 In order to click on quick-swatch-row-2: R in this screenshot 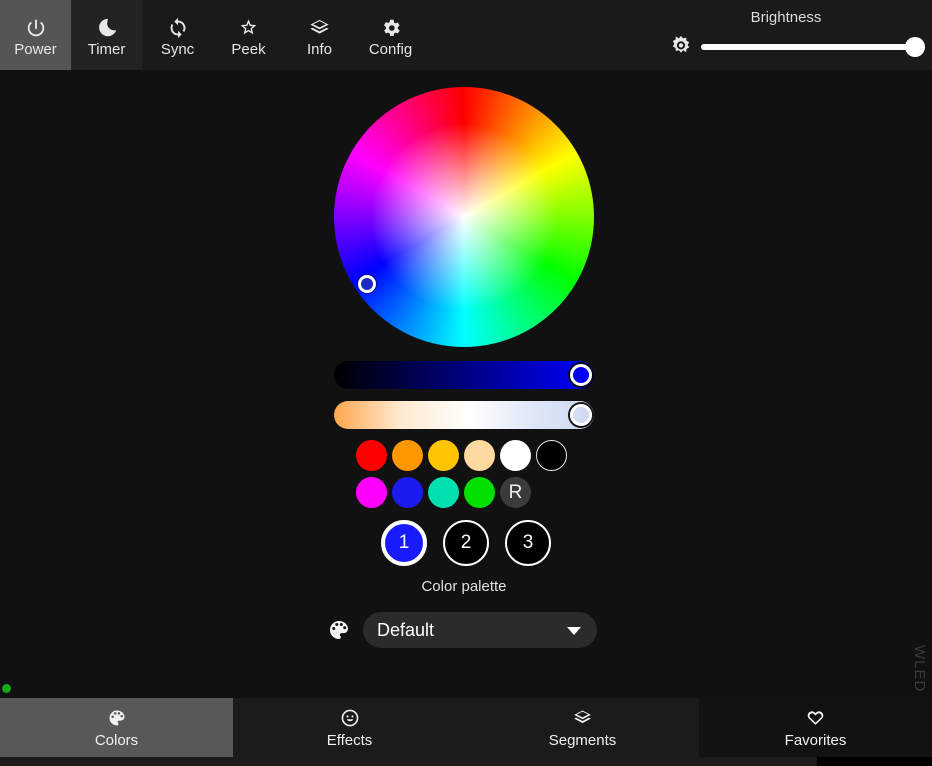, I will do `click(466, 493)`.